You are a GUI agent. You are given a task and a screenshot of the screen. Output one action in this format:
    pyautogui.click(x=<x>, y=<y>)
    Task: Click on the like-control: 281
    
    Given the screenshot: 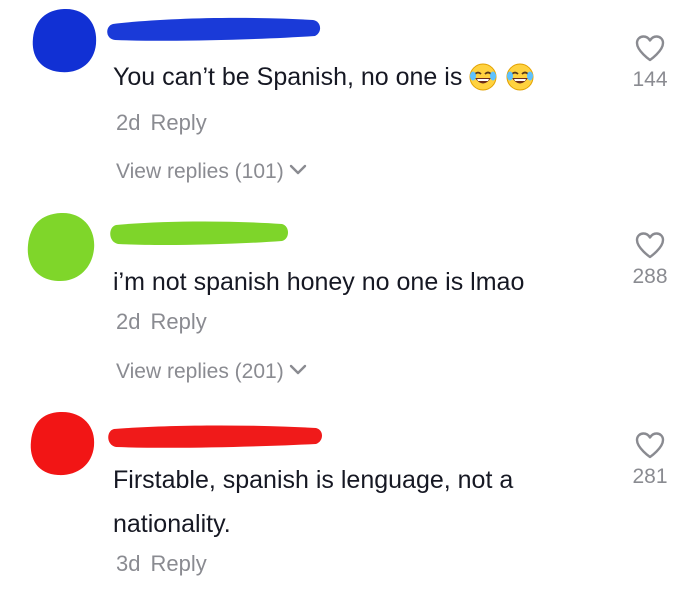 What is the action you would take?
    pyautogui.click(x=650, y=460)
    